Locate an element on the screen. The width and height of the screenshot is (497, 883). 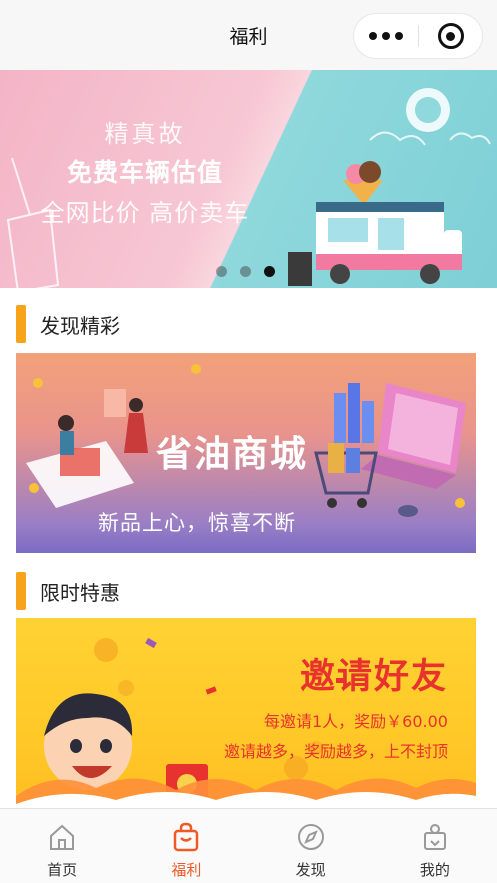
user-icon is located at coordinates (434, 837).